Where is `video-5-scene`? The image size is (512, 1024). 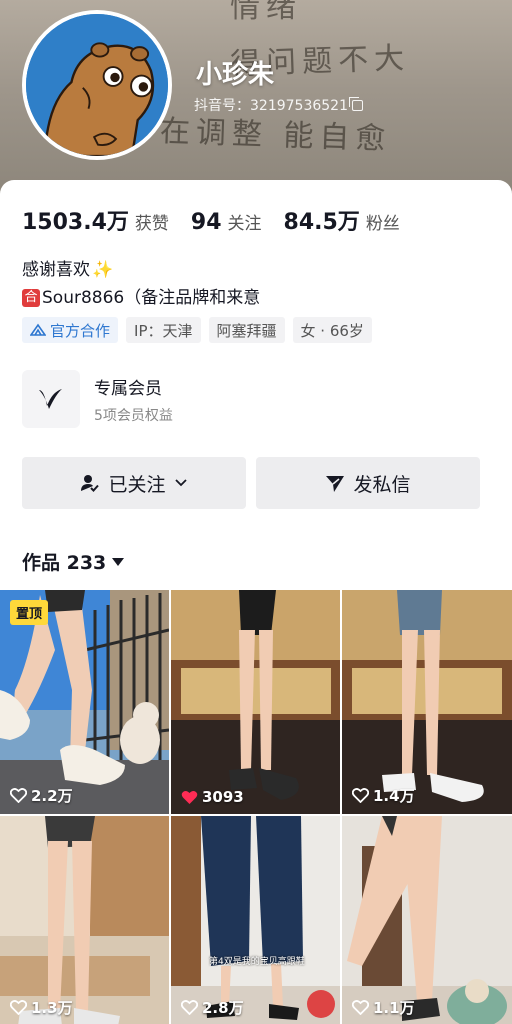
video-5-scene is located at coordinates (255, 920).